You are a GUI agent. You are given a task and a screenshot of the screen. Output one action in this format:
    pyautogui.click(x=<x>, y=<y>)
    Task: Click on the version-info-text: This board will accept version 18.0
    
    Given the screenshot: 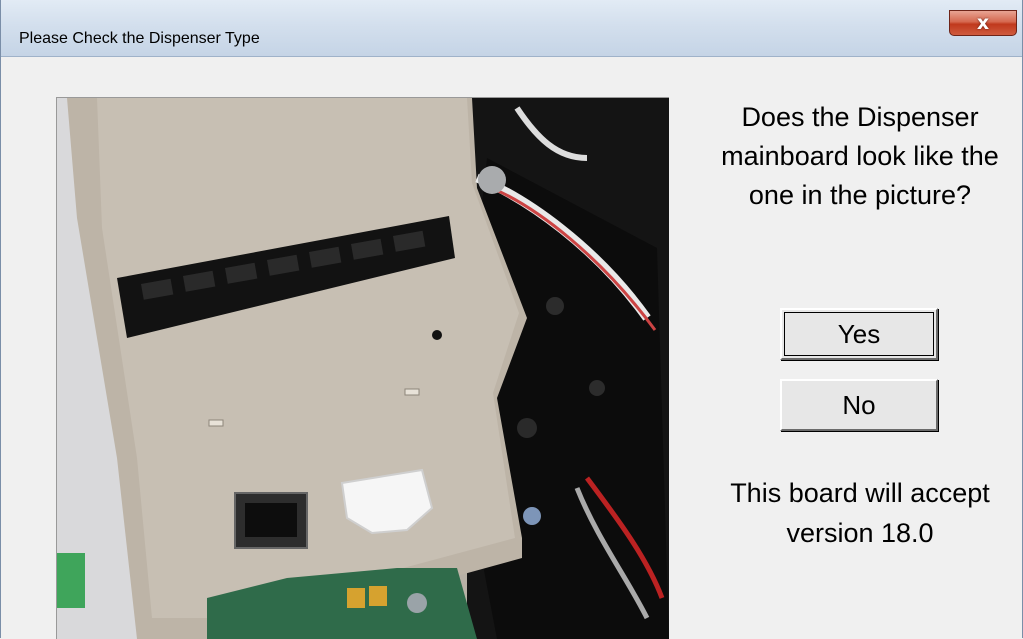 What is the action you would take?
    pyautogui.click(x=860, y=513)
    